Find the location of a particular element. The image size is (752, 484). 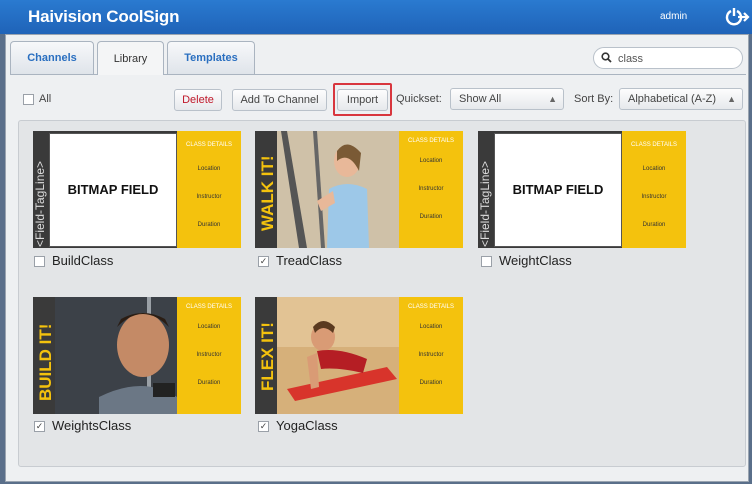

search-box is located at coordinates (668, 58).